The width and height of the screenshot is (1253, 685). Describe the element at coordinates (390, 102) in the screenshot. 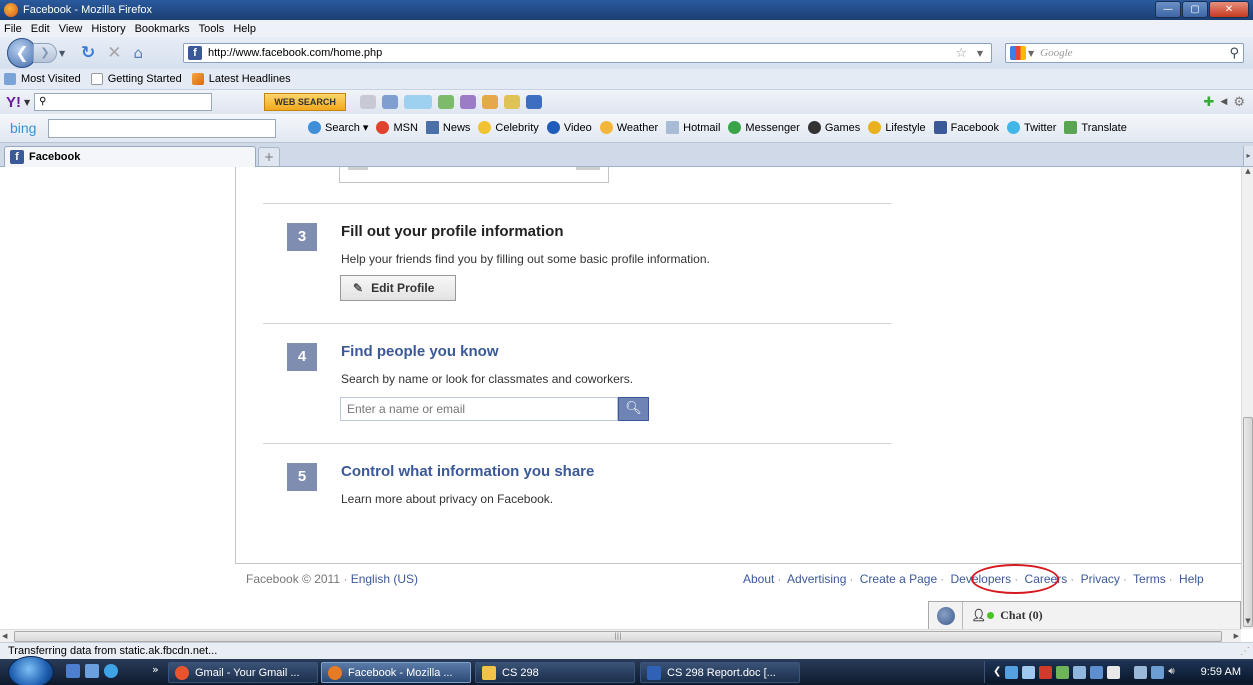

I see `envelope-icon` at that location.